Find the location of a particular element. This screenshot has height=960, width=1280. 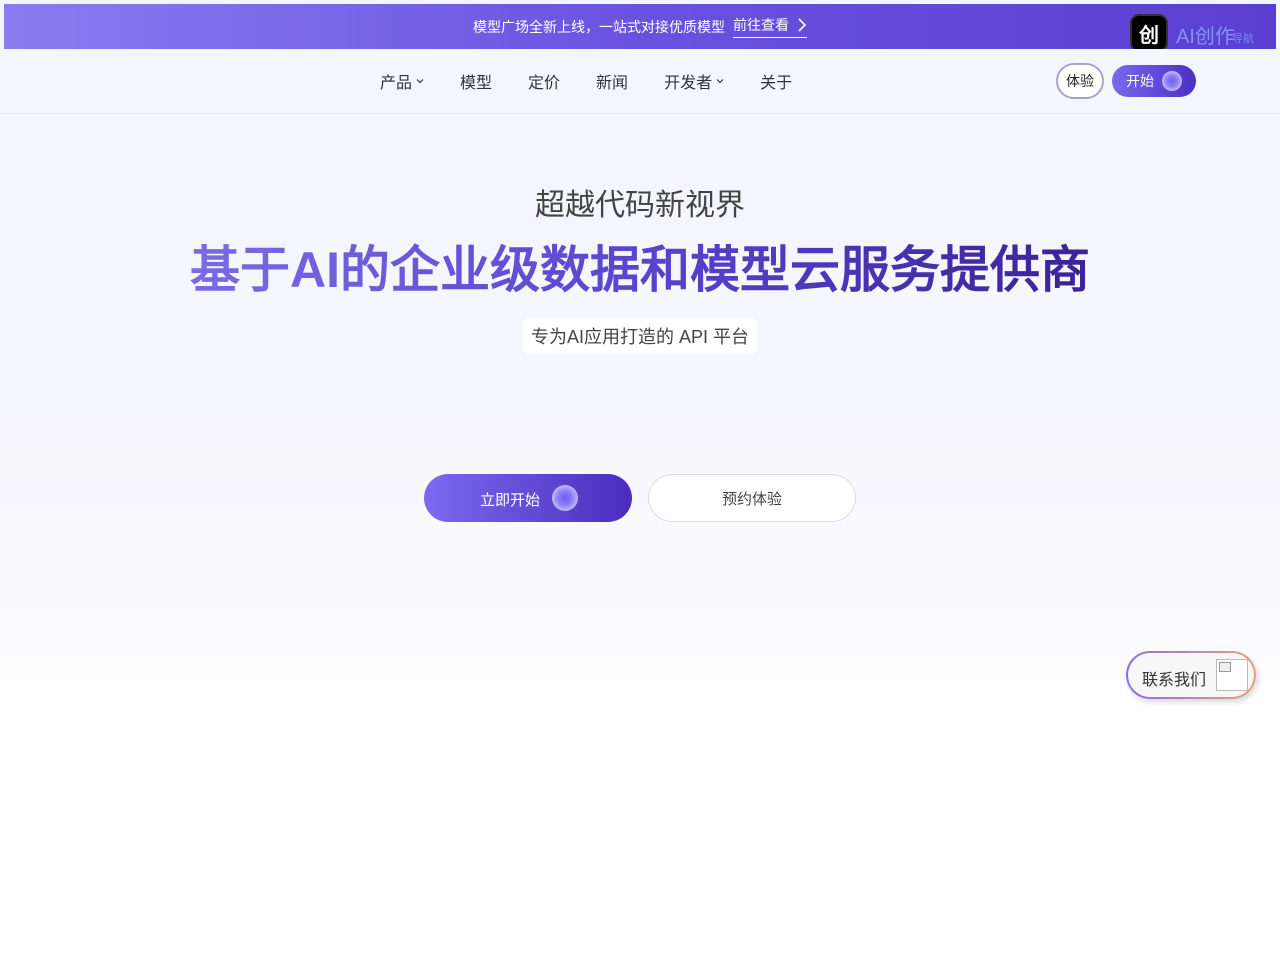

nav-item-pricing: 定价 is located at coordinates (544, 81).